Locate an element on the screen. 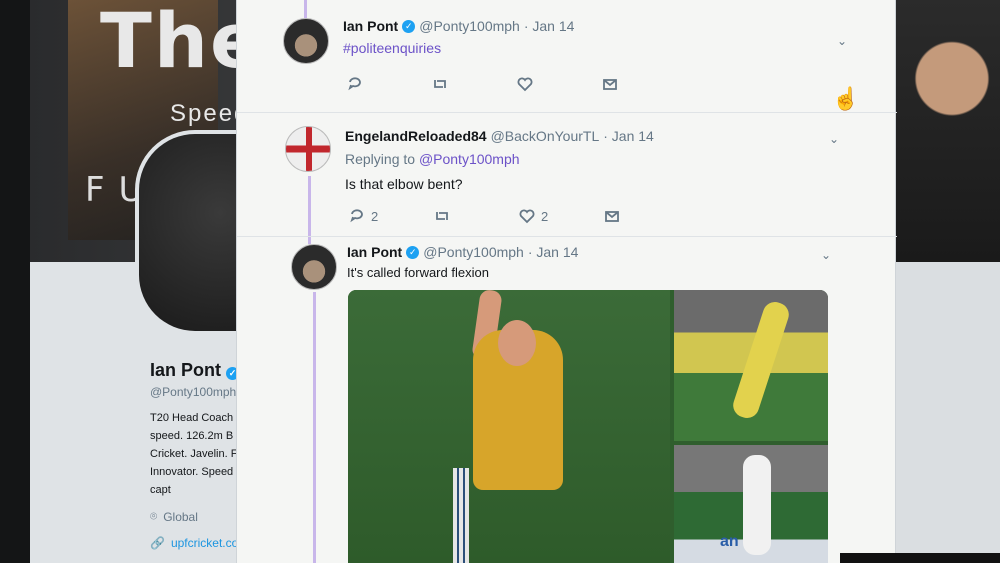 The height and width of the screenshot is (563, 1000). taskbar is located at coordinates (920, 558).